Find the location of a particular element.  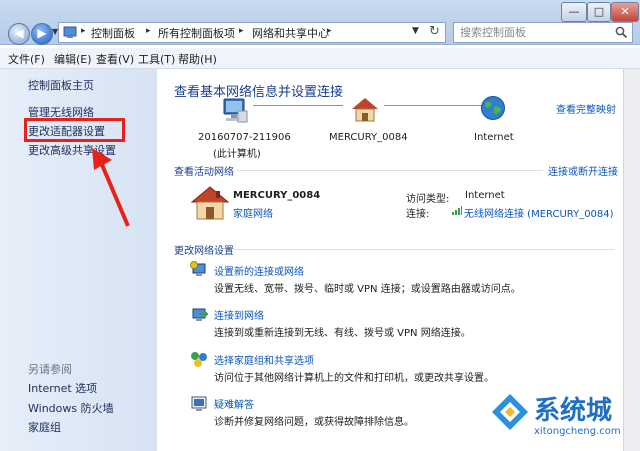

wifi-signal-icon is located at coordinates (457, 210).